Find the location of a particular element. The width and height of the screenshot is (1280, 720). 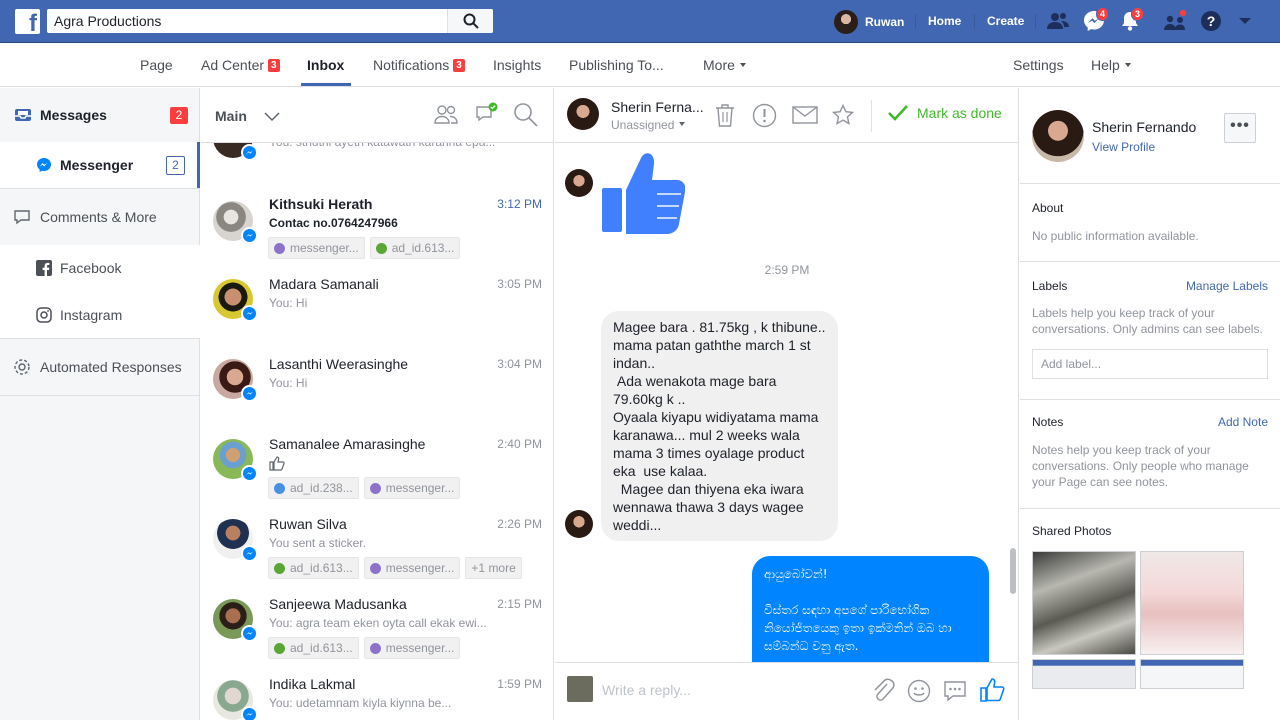

attachment-paperclip-icon is located at coordinates (883, 691).